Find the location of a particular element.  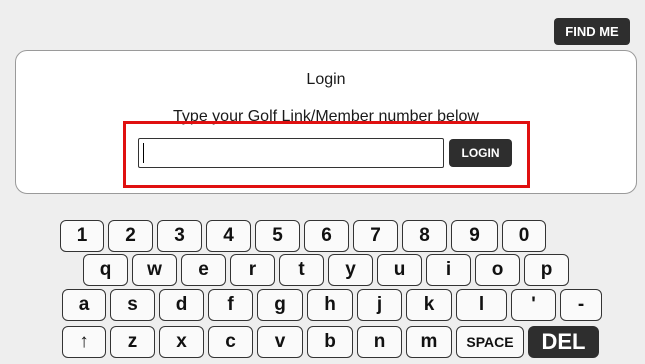

member-number-input is located at coordinates (291, 153).